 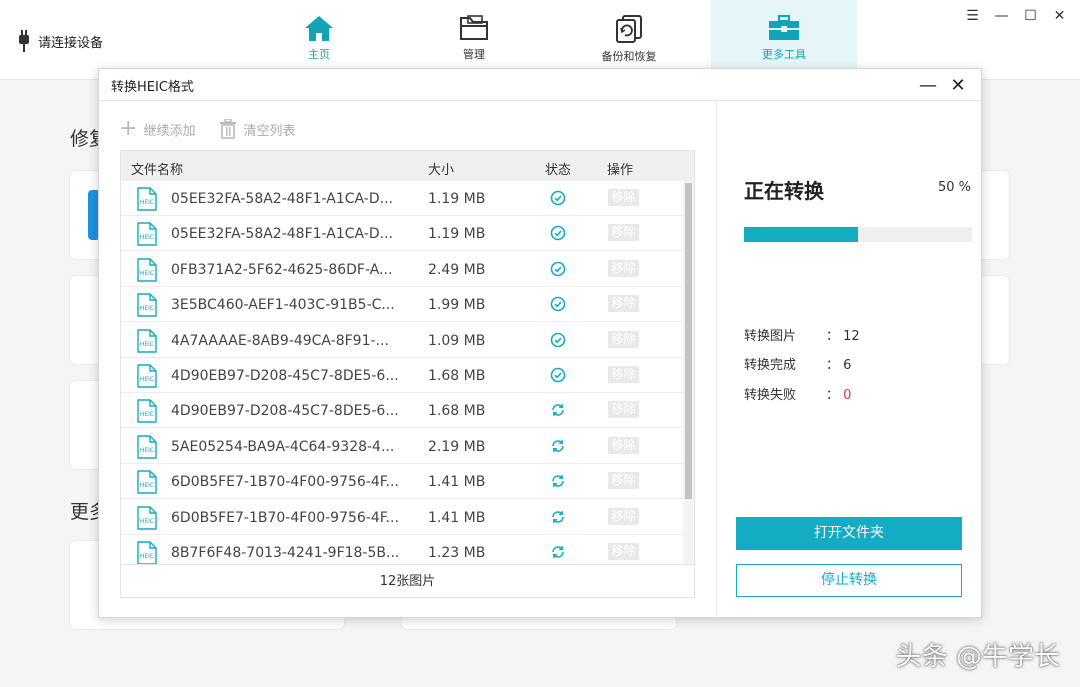 I want to click on stat-label: 转换图片, so click(x=770, y=336).